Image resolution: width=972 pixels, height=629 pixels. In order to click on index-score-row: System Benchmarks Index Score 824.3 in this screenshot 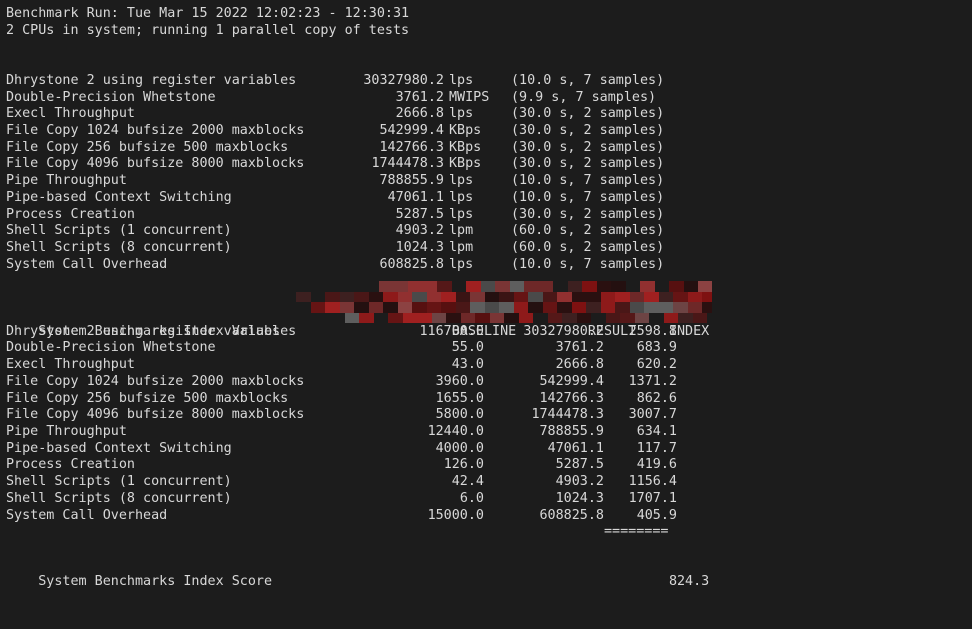, I will do `click(489, 573)`.